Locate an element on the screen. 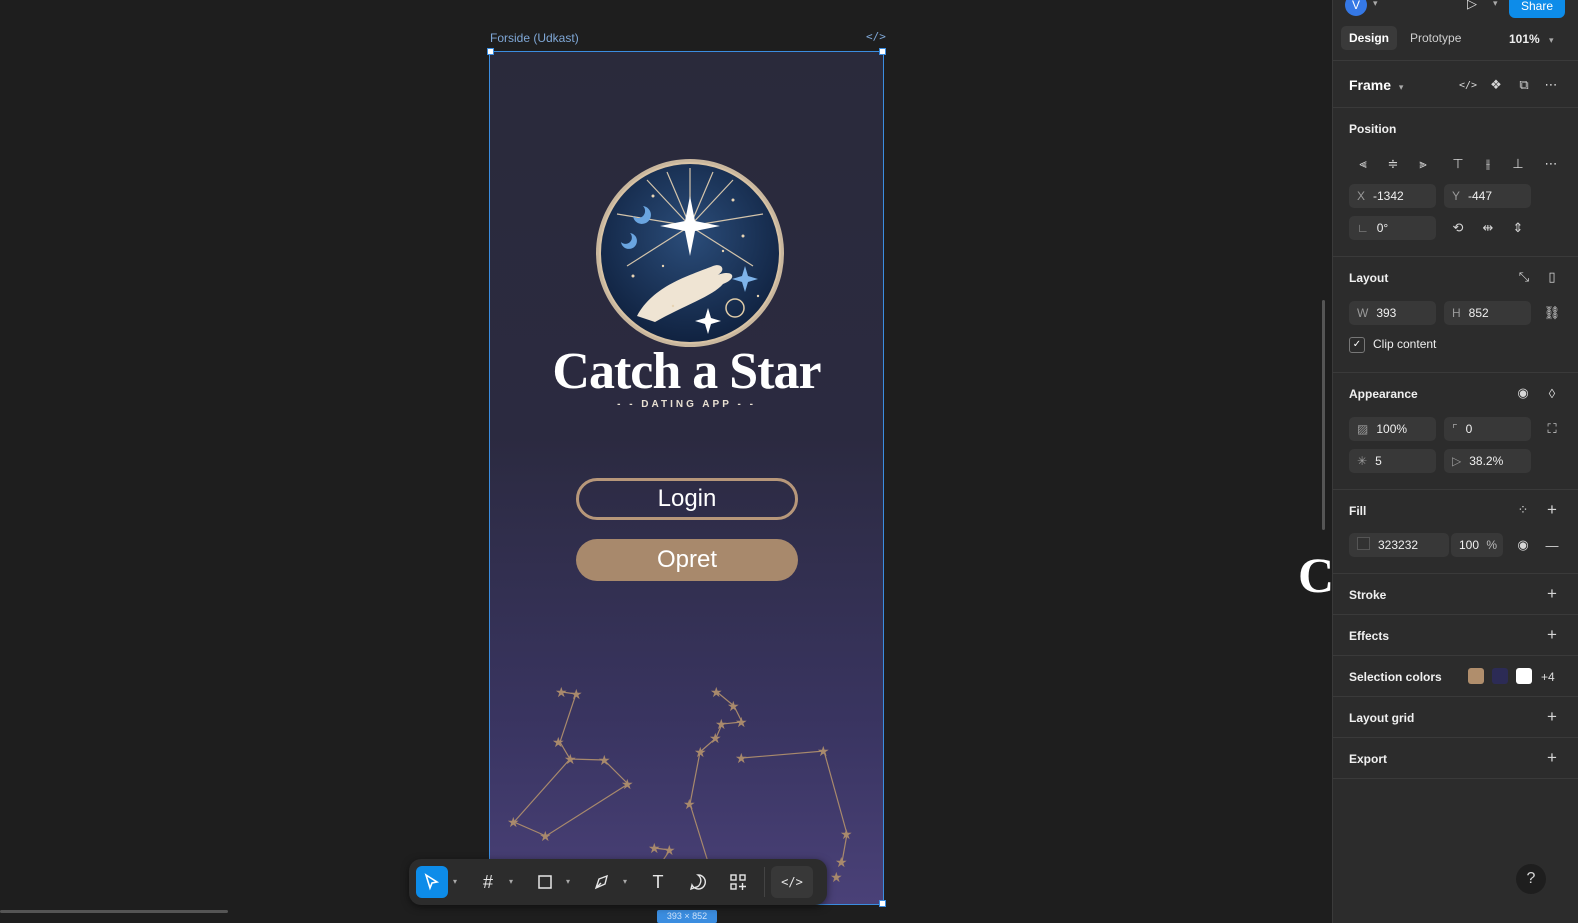 The width and height of the screenshot is (1578, 923). frame-header: Frame ▾ </> ❖ ⧉ ⋯ is located at coordinates (1455, 83).